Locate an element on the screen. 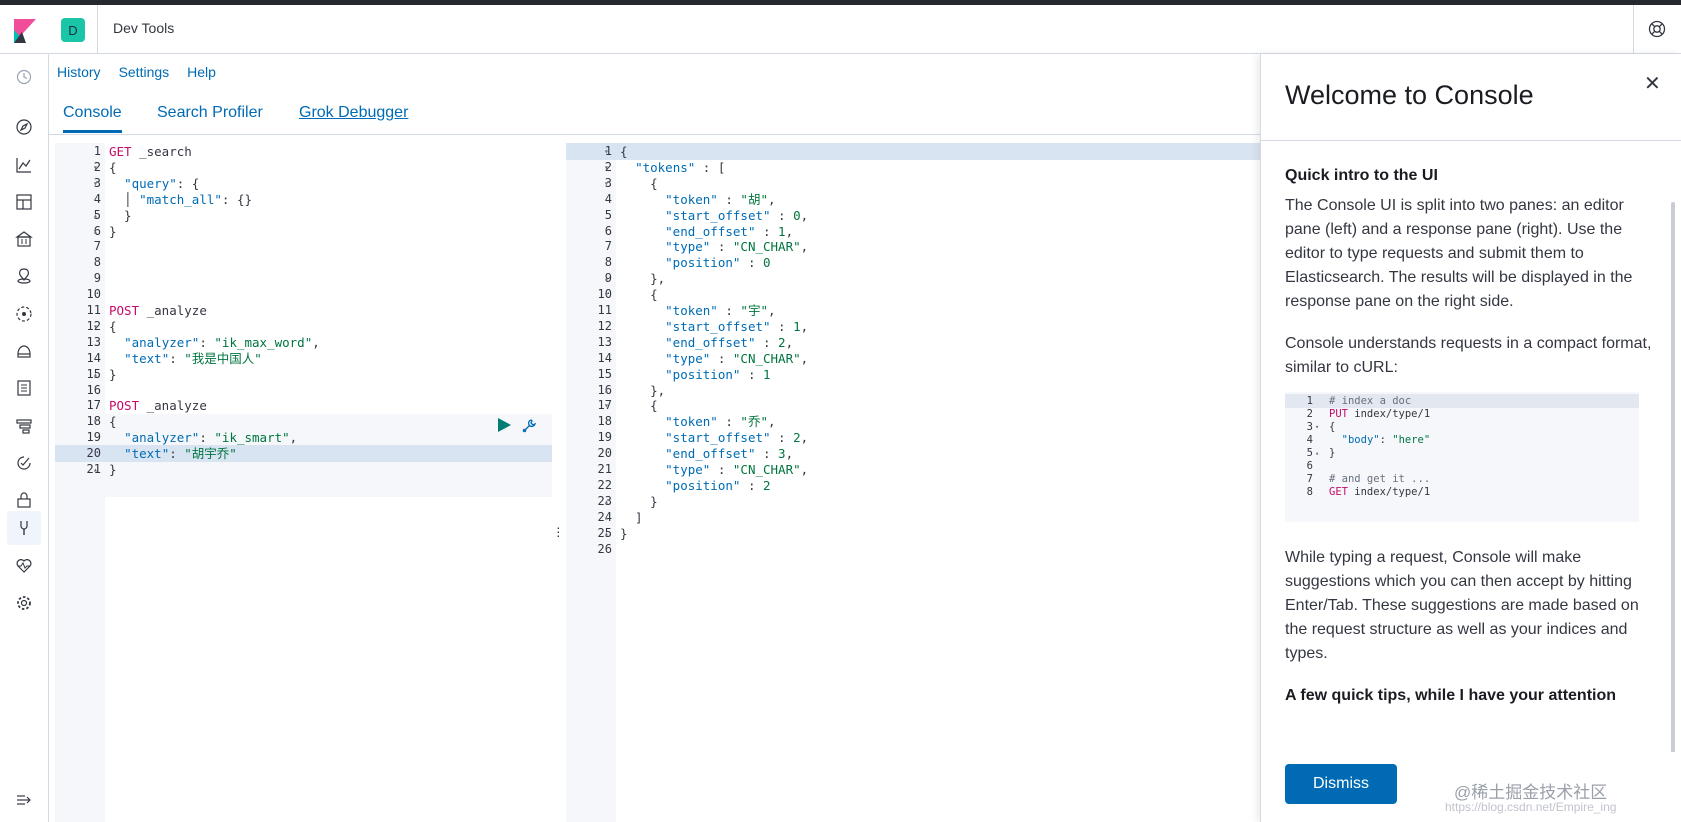  discover-icon is located at coordinates (24, 127).